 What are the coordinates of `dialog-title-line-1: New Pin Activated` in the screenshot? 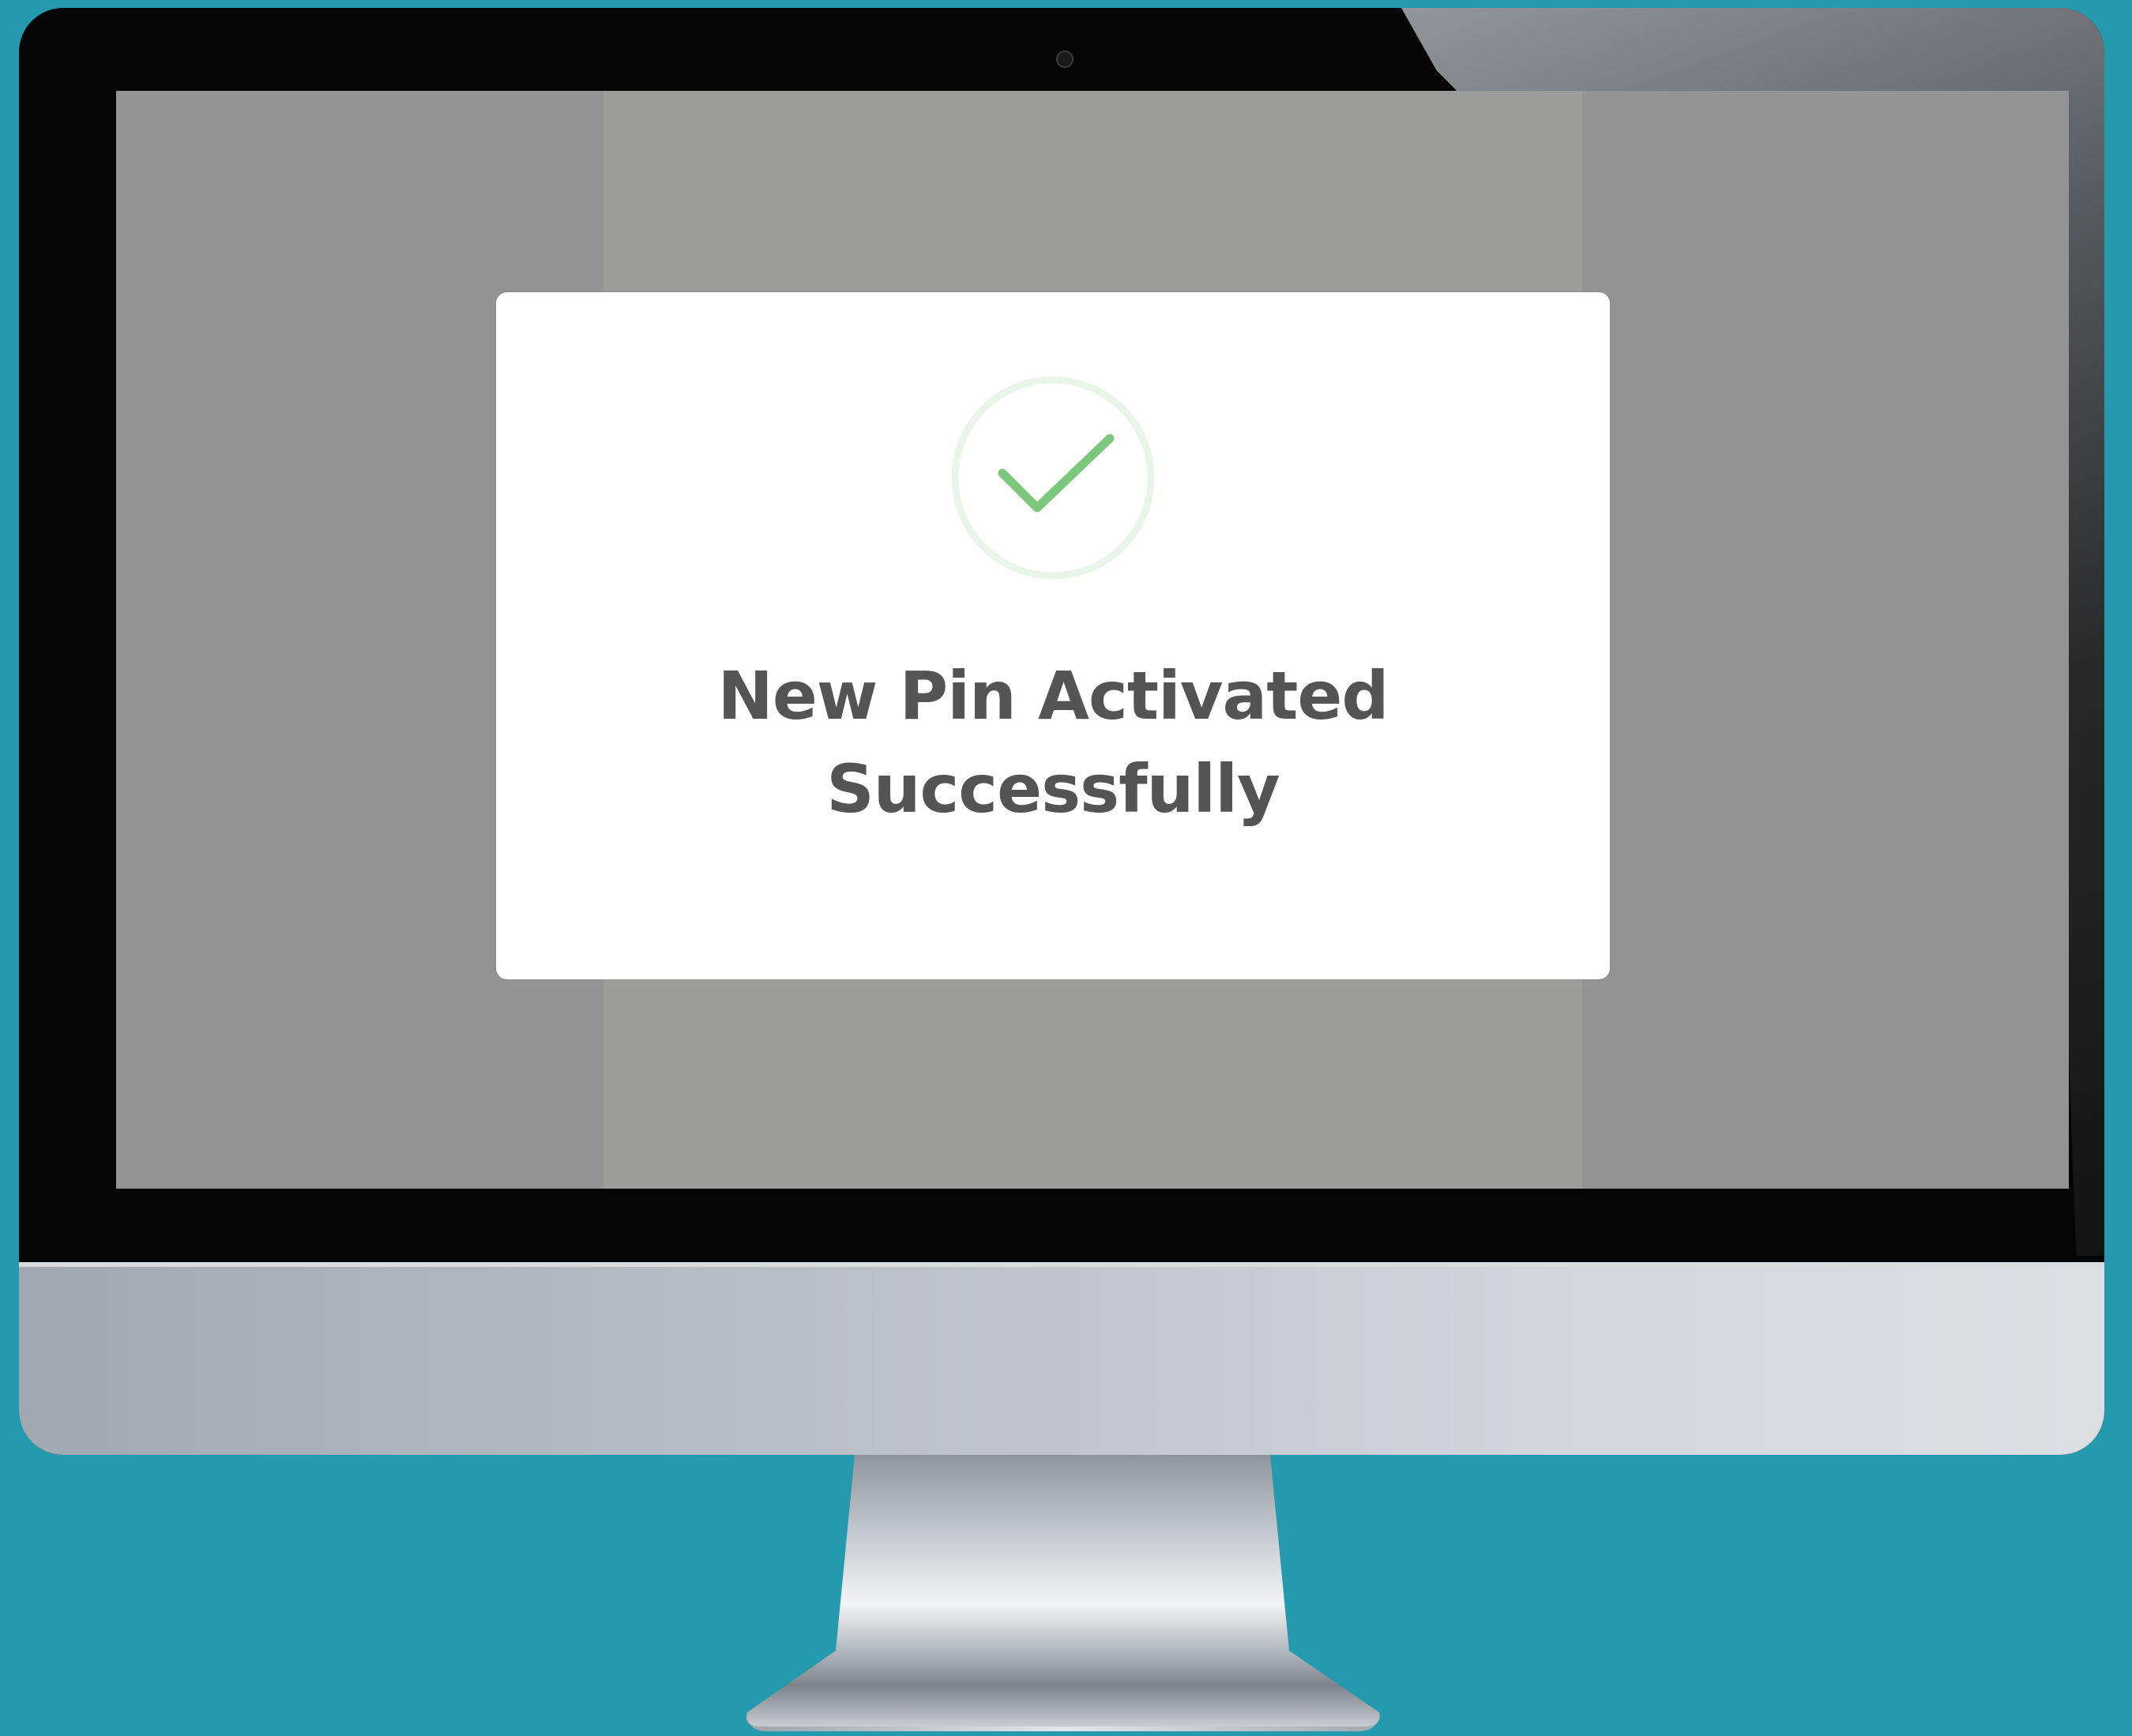 It's located at (1053, 696).